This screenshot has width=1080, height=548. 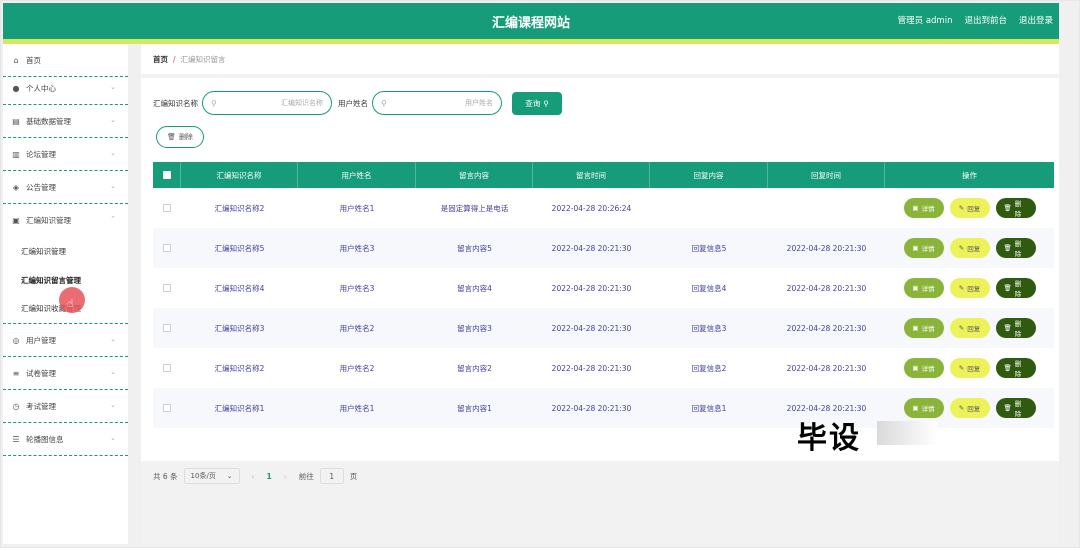 What do you see at coordinates (65, 439) in the screenshot?
I see `sidebar-item-carousel: ☰ 轮播图信息 ⌄` at bounding box center [65, 439].